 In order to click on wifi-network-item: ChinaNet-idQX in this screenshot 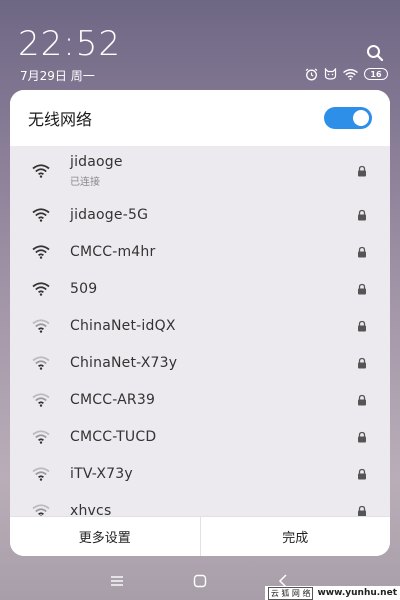, I will do `click(200, 325)`.